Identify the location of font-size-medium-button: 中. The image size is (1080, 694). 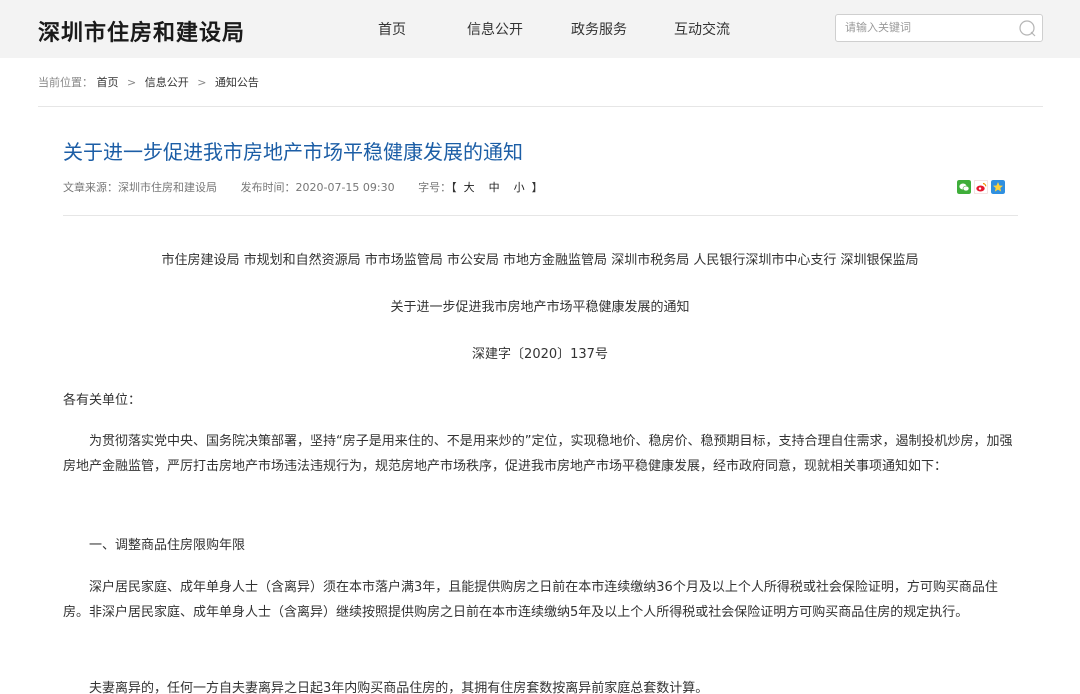
(494, 187).